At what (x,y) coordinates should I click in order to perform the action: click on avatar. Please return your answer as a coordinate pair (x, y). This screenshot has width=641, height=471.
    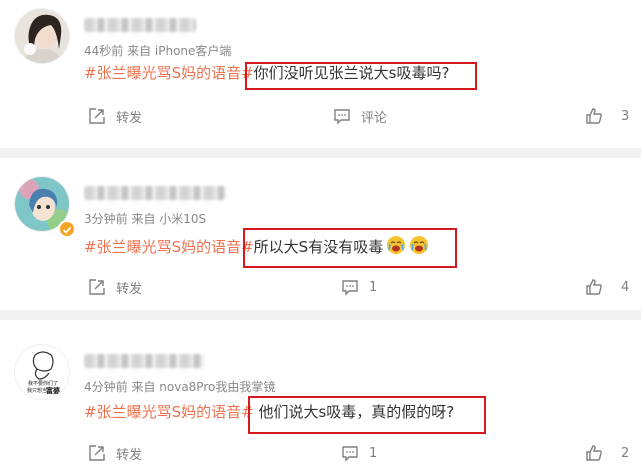
    Looking at the image, I should click on (42, 36).